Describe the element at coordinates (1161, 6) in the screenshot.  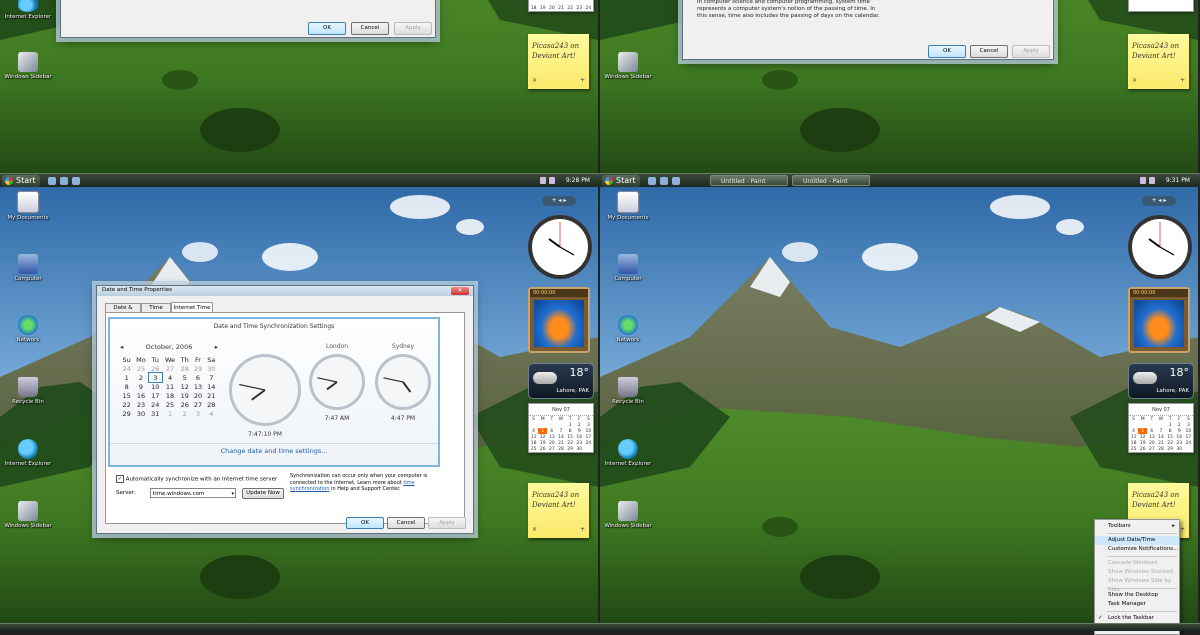
I see `calendar-gadget-partial` at that location.